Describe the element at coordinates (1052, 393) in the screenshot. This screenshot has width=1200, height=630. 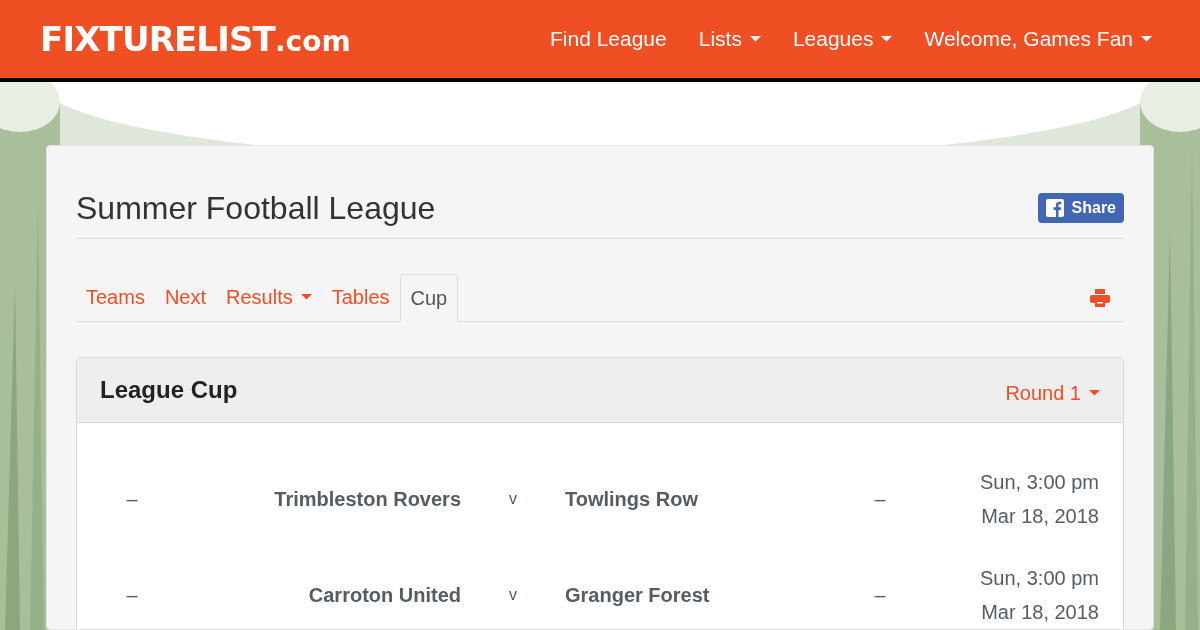
I see `round-dropdown: Round 1` at that location.